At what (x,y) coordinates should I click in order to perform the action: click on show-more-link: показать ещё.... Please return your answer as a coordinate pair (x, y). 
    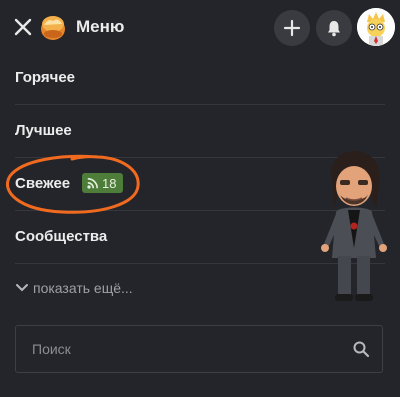
    Looking at the image, I should click on (74, 288).